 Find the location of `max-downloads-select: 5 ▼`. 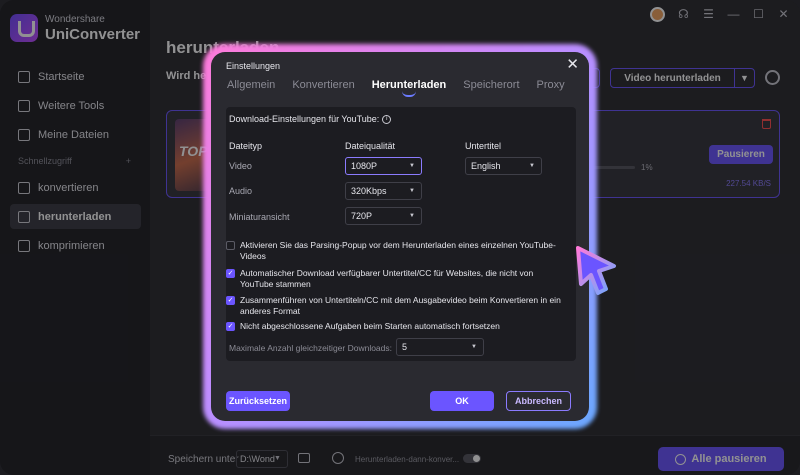

max-downloads-select: 5 ▼ is located at coordinates (440, 347).